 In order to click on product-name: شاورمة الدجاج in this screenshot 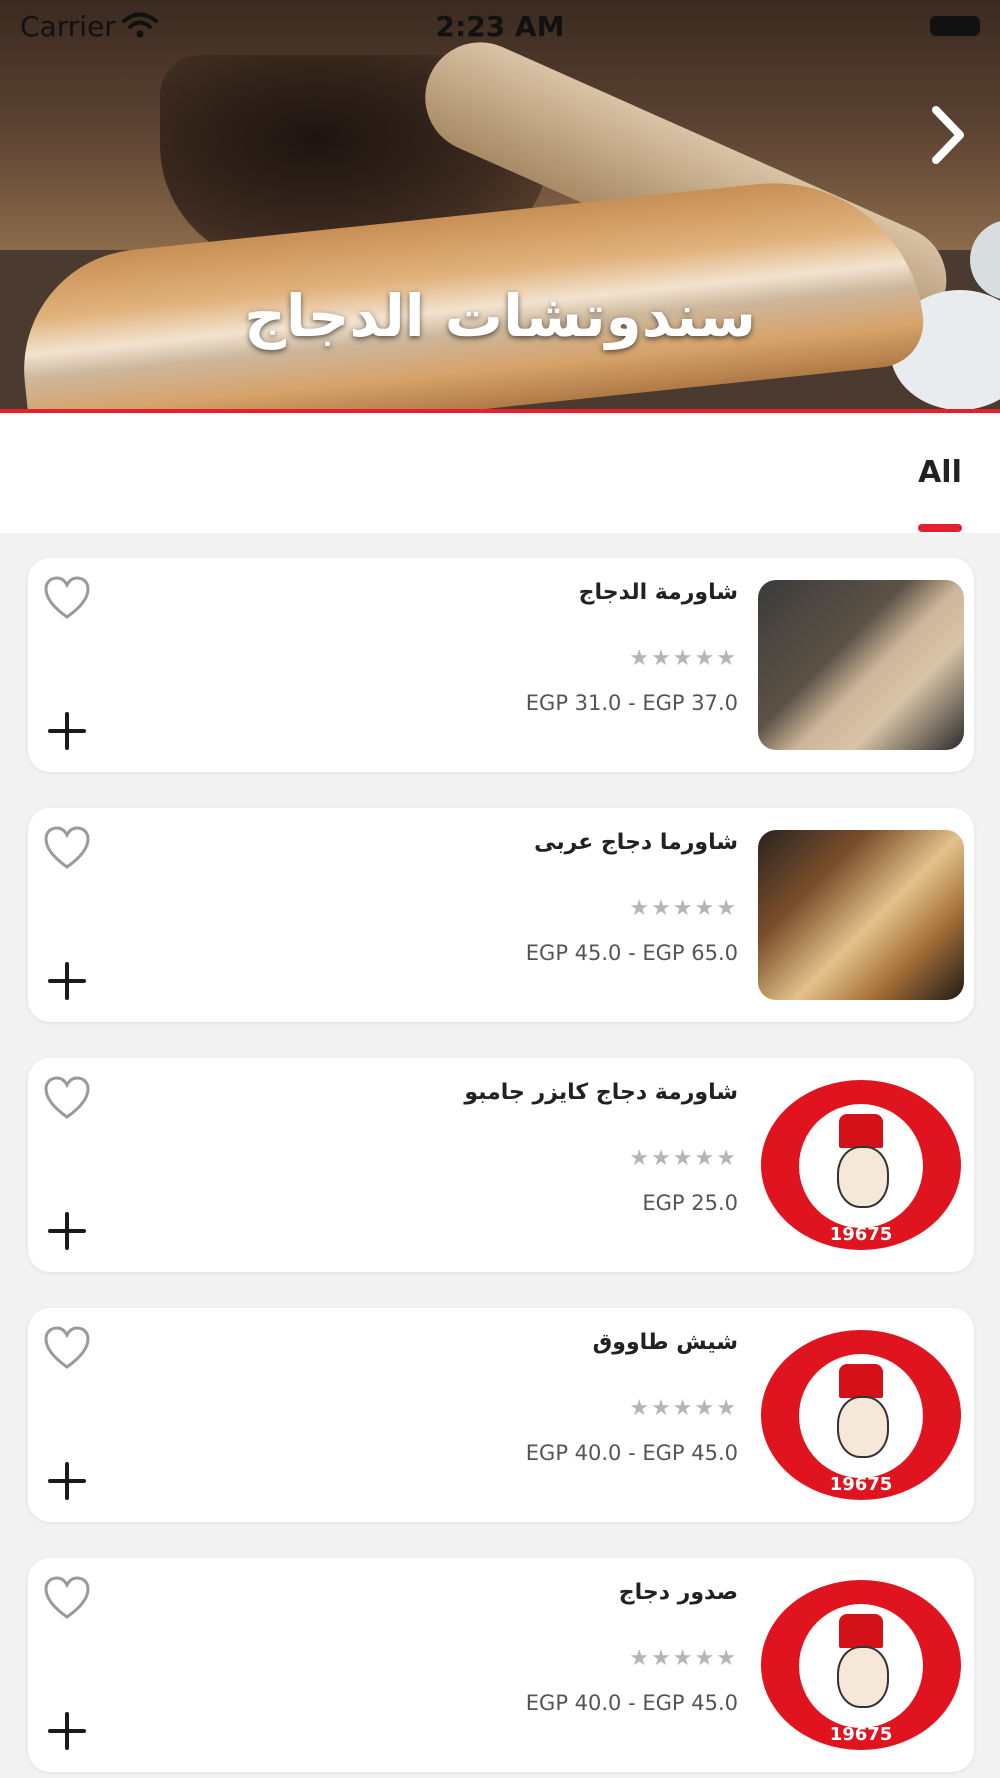, I will do `click(658, 592)`.